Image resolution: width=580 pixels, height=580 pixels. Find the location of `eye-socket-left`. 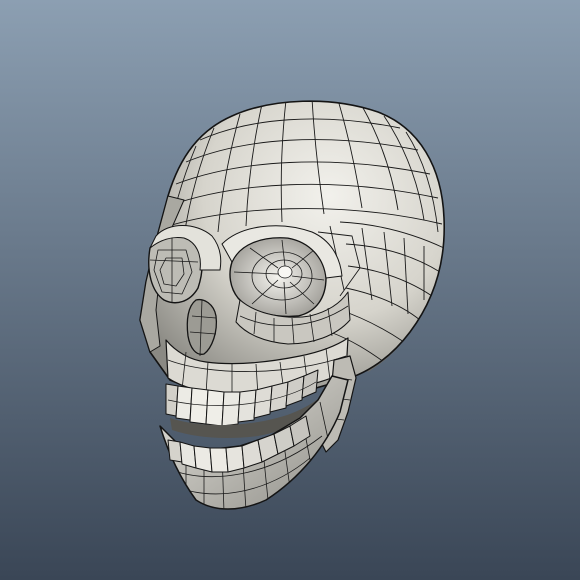

eye-socket-left is located at coordinates (175, 269).